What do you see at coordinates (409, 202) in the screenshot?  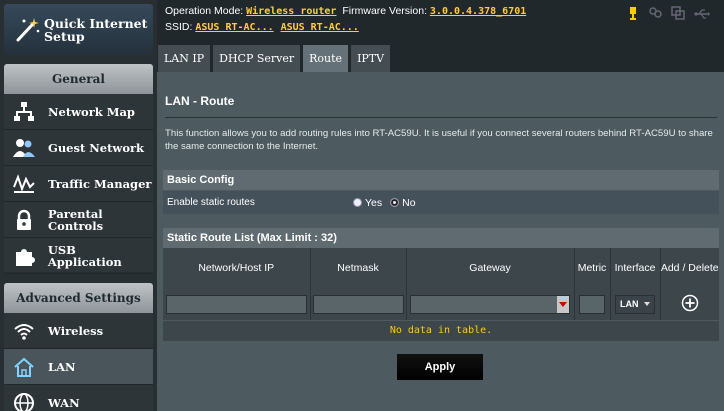 I see `radio-no-label: No` at bounding box center [409, 202].